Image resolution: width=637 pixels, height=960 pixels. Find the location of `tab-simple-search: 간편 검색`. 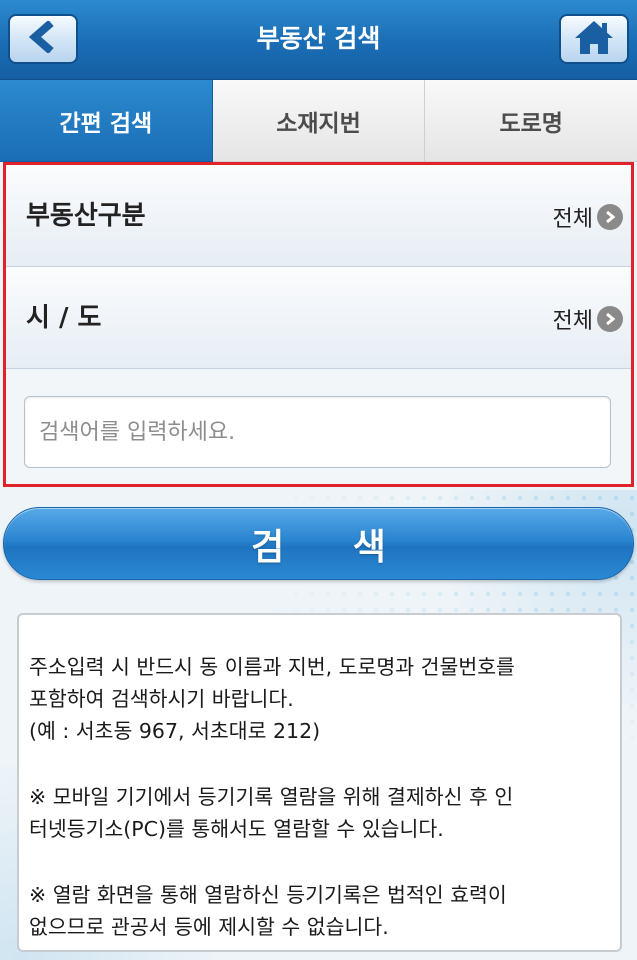

tab-simple-search: 간편 검색 is located at coordinates (106, 121).